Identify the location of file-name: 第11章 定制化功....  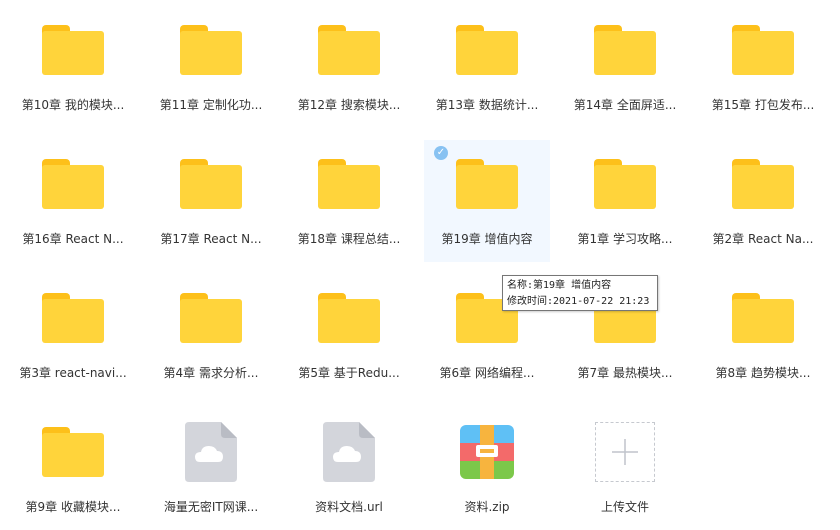
(211, 105).